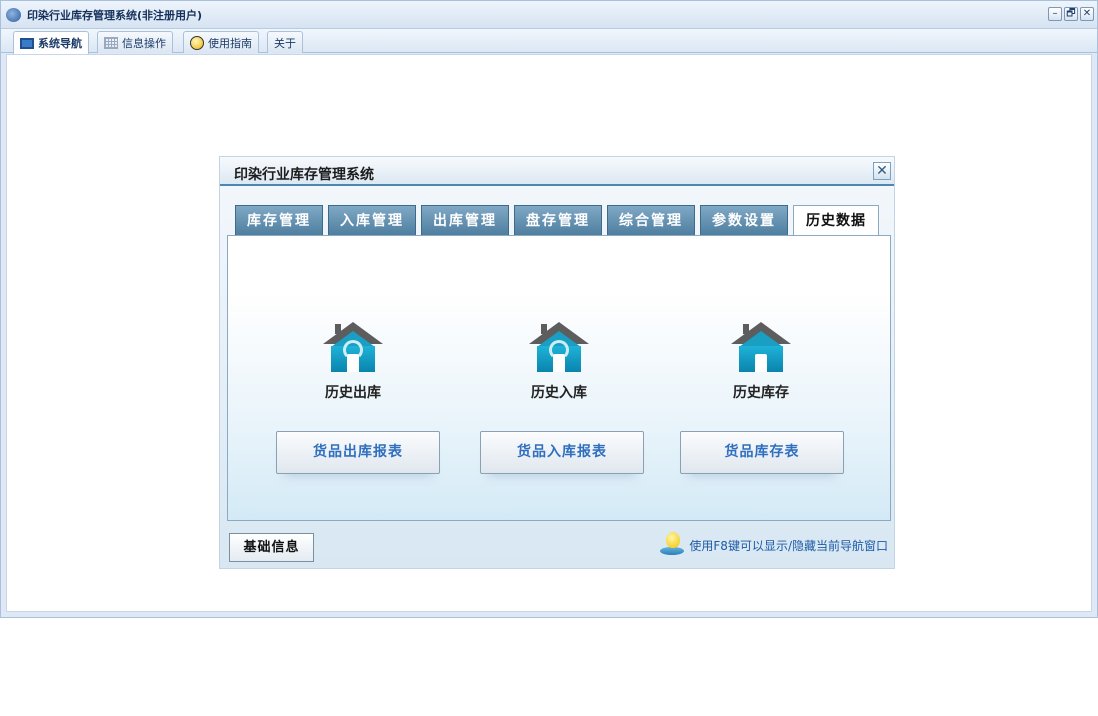  I want to click on tab-general-mgmt: 综合管理, so click(651, 220).